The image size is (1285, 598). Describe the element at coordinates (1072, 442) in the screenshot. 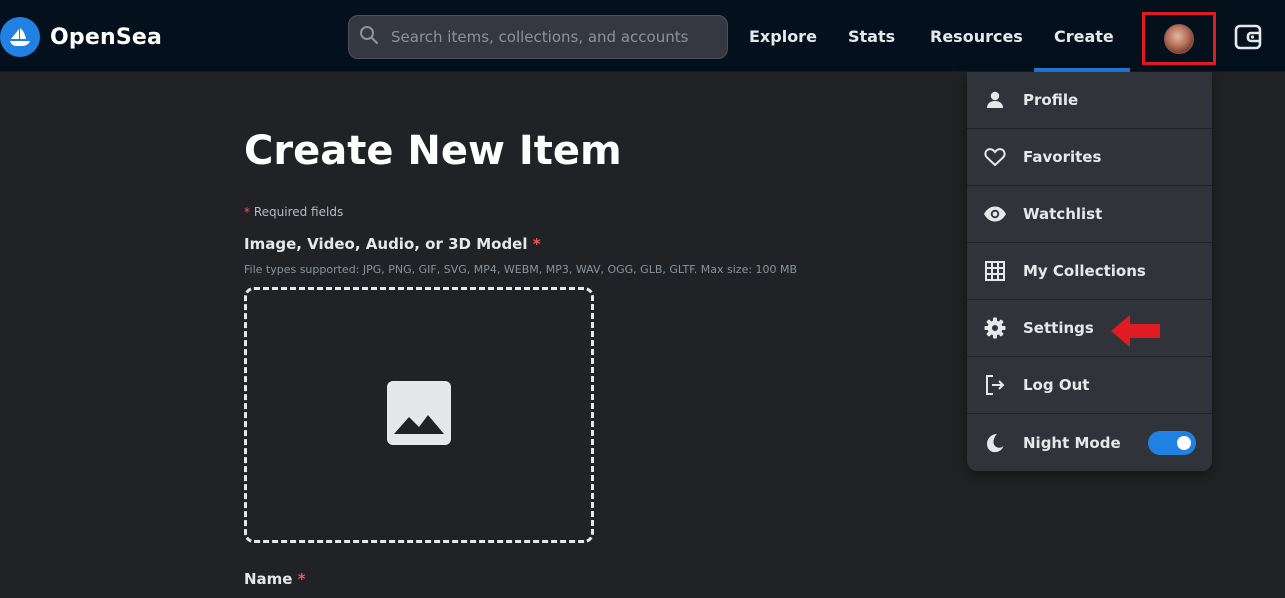

I see `menu-label-night-mode: Night Mode` at that location.